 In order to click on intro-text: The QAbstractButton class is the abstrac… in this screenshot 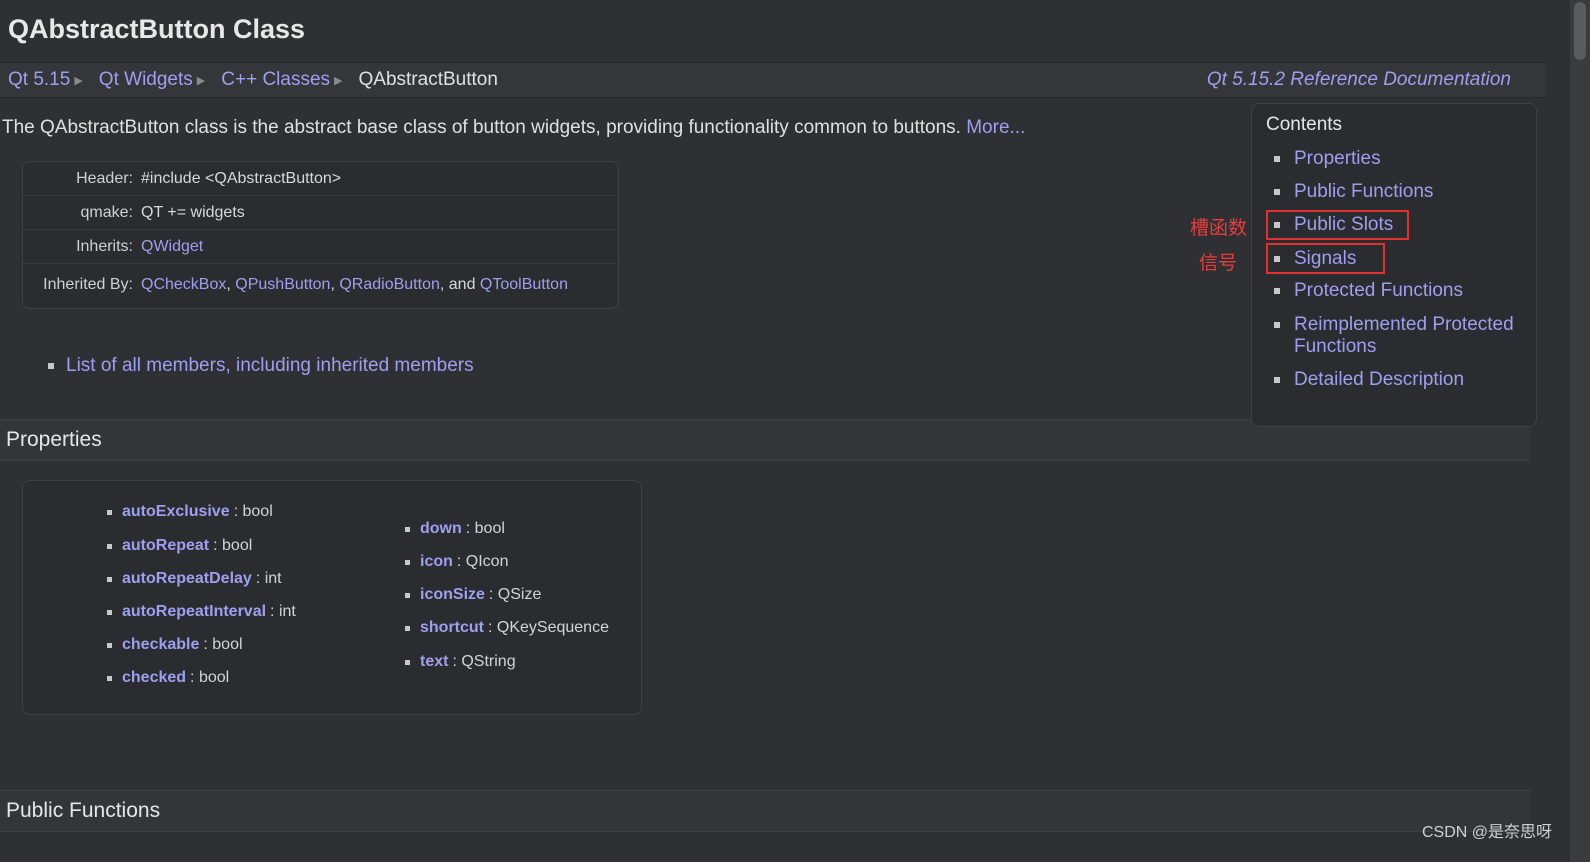, I will do `click(481, 127)`.